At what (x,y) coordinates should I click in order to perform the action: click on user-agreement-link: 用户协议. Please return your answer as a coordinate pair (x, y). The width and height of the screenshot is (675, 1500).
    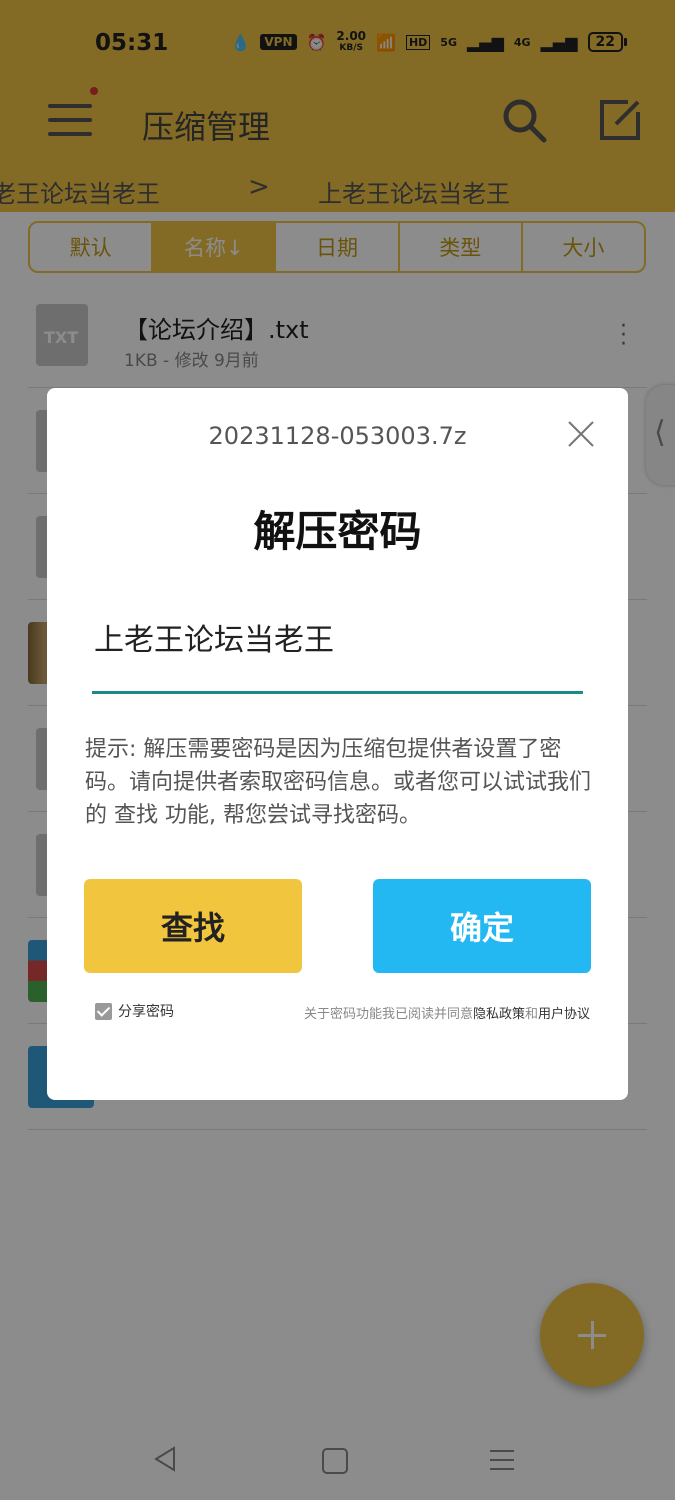
    Looking at the image, I should click on (564, 1014).